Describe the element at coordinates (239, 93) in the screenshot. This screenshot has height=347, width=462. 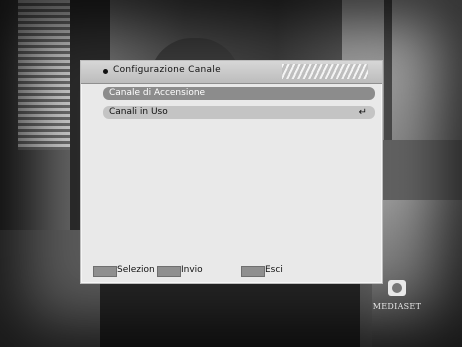
I see `menu-item-canale-di-accensione: Canale di Accensione` at that location.